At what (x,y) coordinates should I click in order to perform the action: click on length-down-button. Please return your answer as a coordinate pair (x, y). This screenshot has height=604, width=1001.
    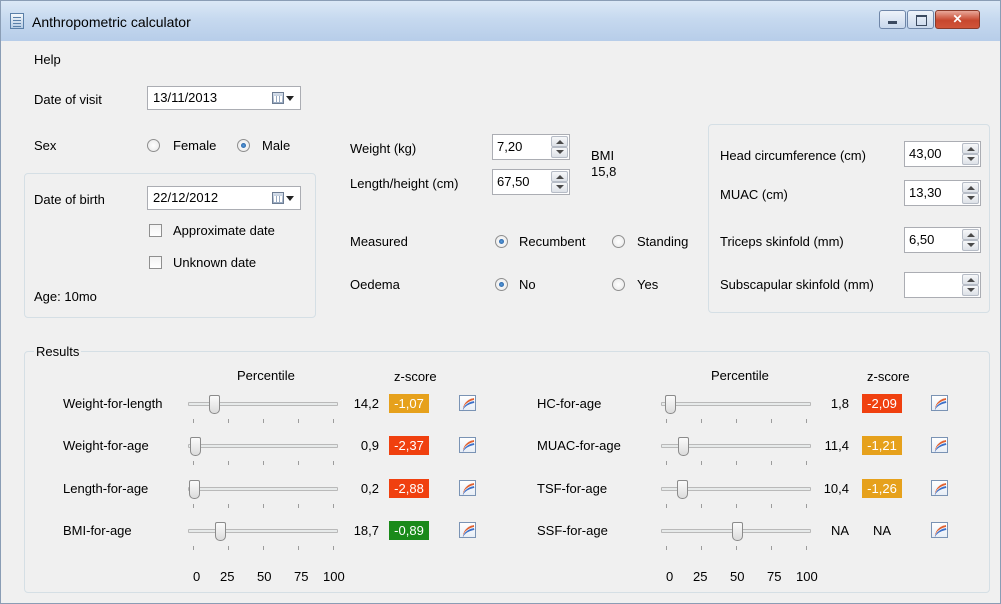
    Looking at the image, I should click on (559, 187).